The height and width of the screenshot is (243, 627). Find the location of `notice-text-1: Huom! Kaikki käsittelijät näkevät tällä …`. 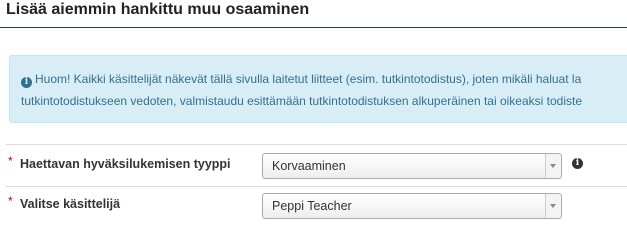

notice-text-1: Huom! Kaikki käsittelijät näkevät tällä … is located at coordinates (308, 79).